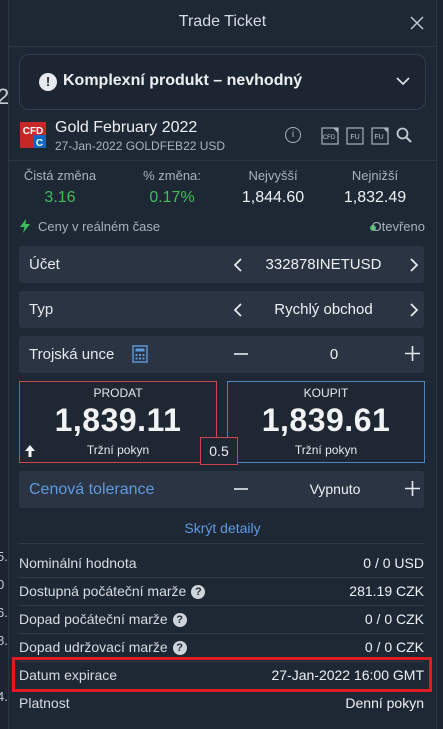  What do you see at coordinates (219, 451) in the screenshot?
I see `spread-value: 0.5` at bounding box center [219, 451].